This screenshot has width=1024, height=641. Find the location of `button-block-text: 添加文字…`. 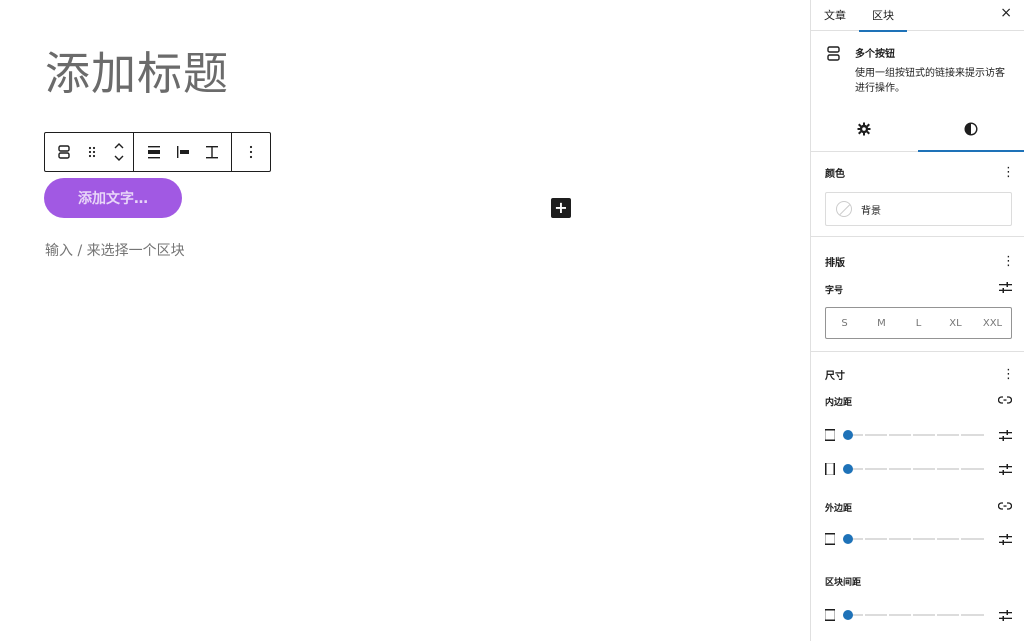

button-block-text: 添加文字… is located at coordinates (113, 198).